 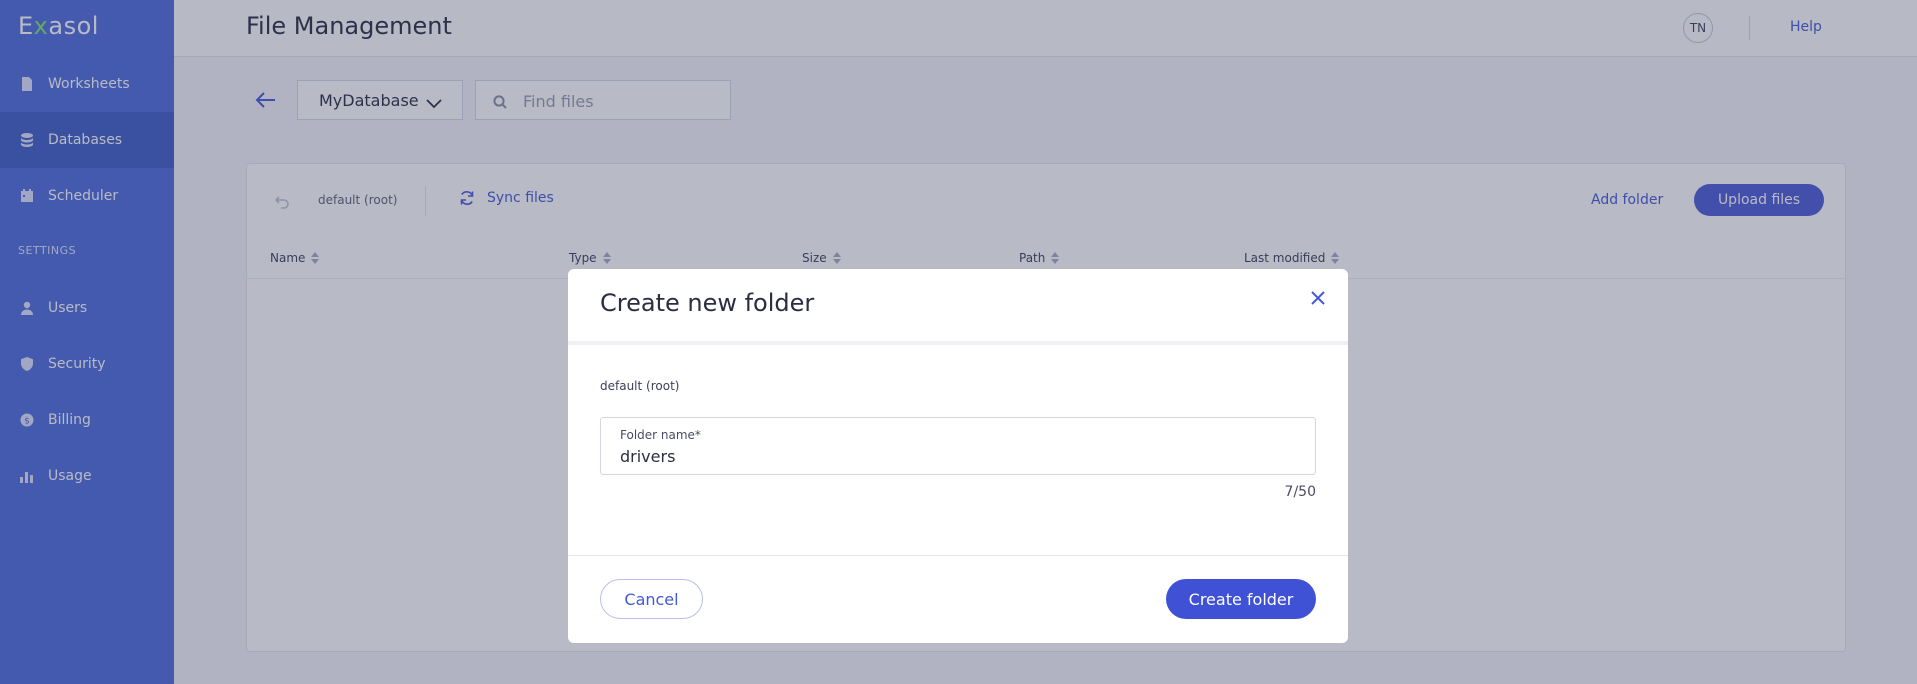 What do you see at coordinates (1241, 599) in the screenshot?
I see `create-folder-button: Create folder` at bounding box center [1241, 599].